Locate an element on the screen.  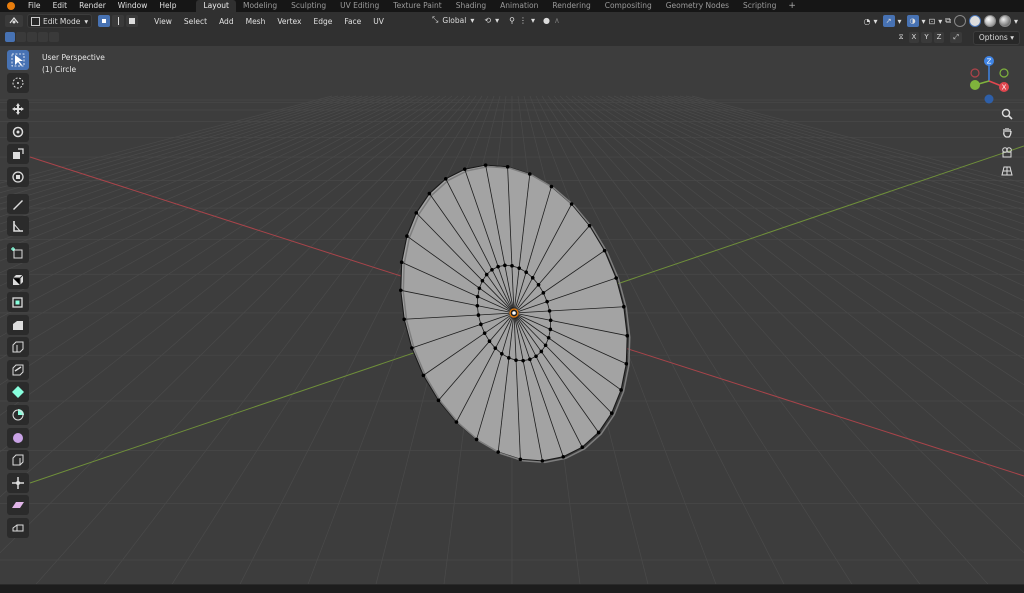
wireframe-shading-icon is located at coordinates (959, 21).